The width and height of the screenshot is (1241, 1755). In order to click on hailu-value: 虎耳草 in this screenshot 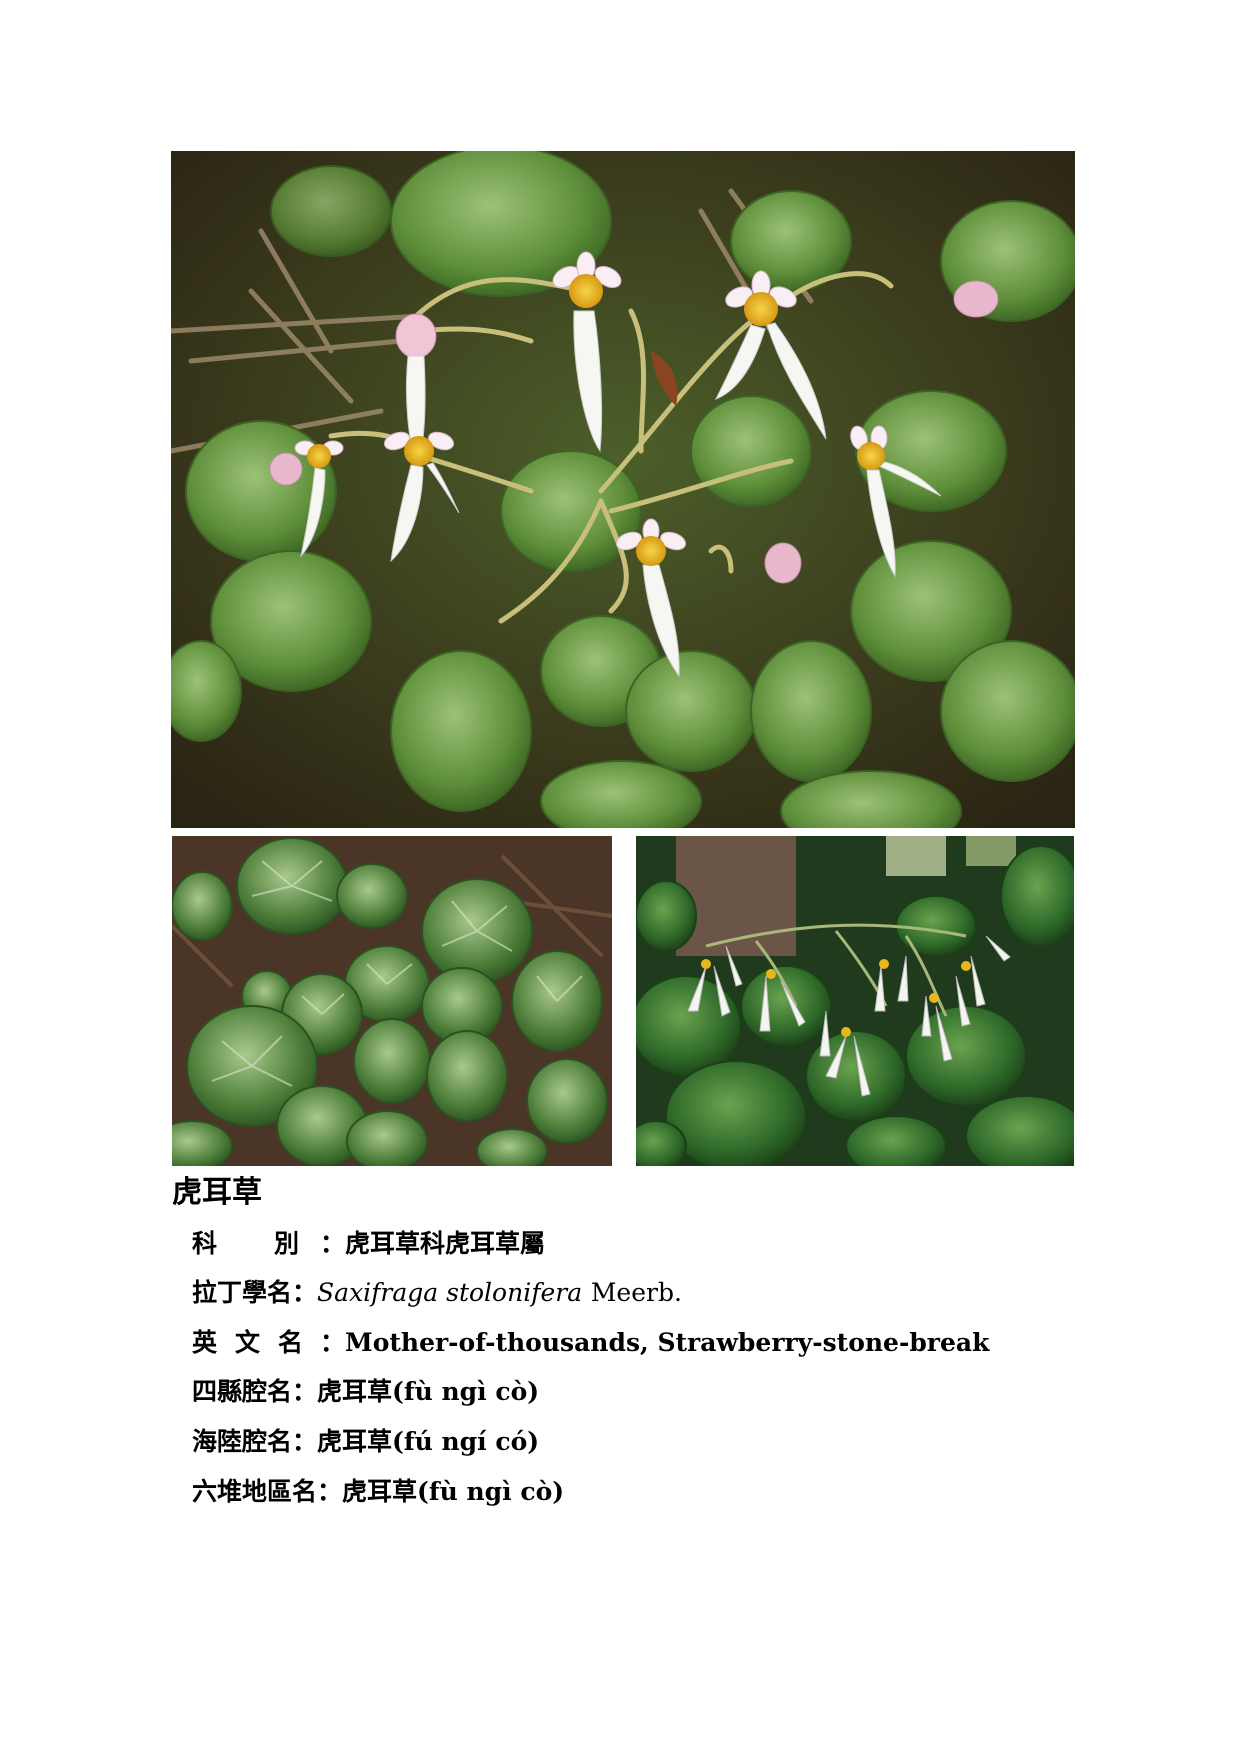, I will do `click(355, 1441)`.